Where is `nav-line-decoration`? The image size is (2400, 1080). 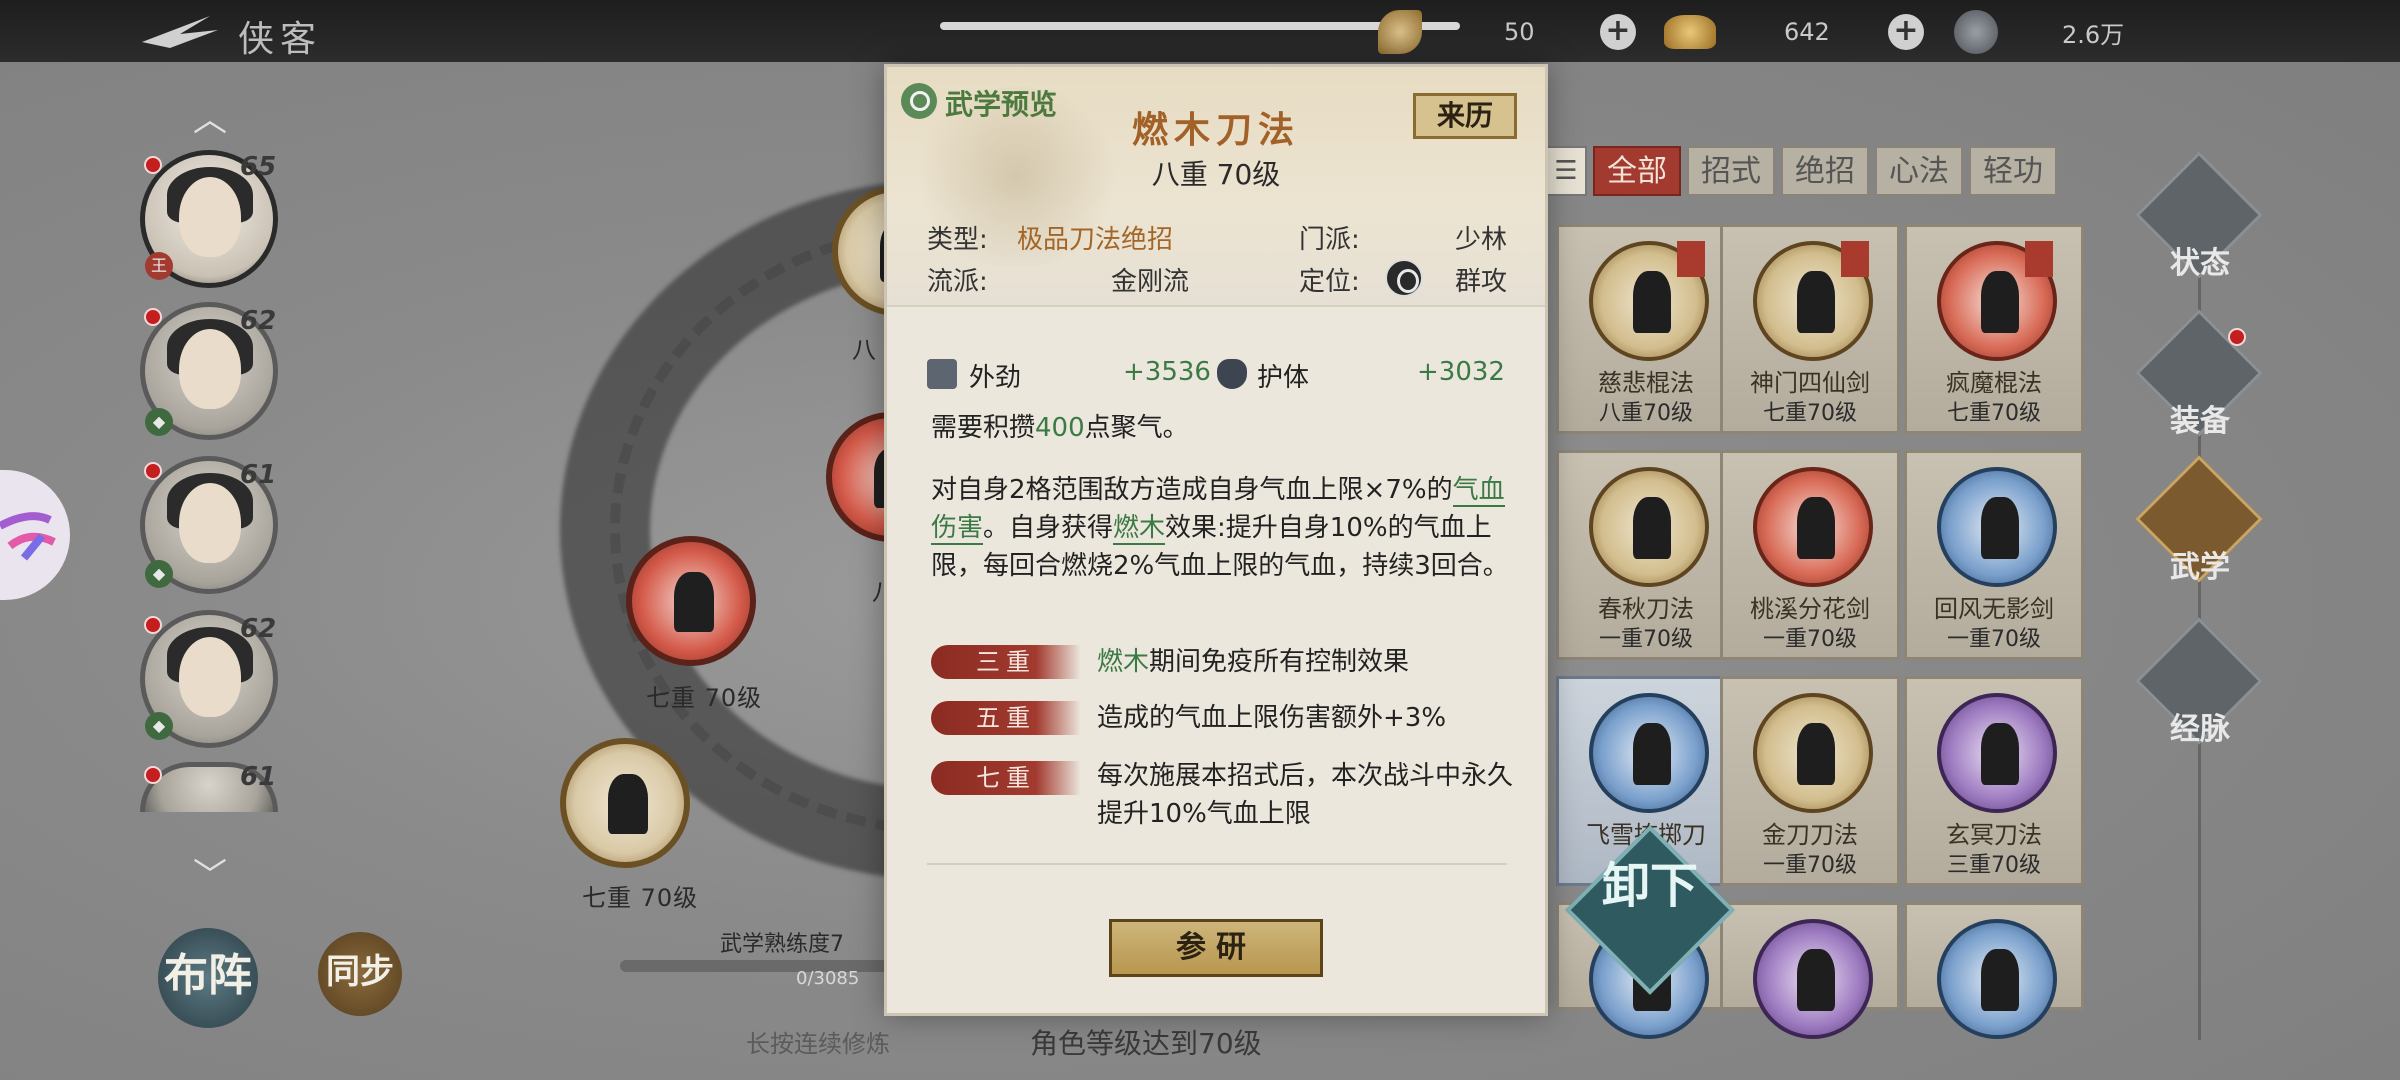
nav-line-decoration is located at coordinates (2199, 600).